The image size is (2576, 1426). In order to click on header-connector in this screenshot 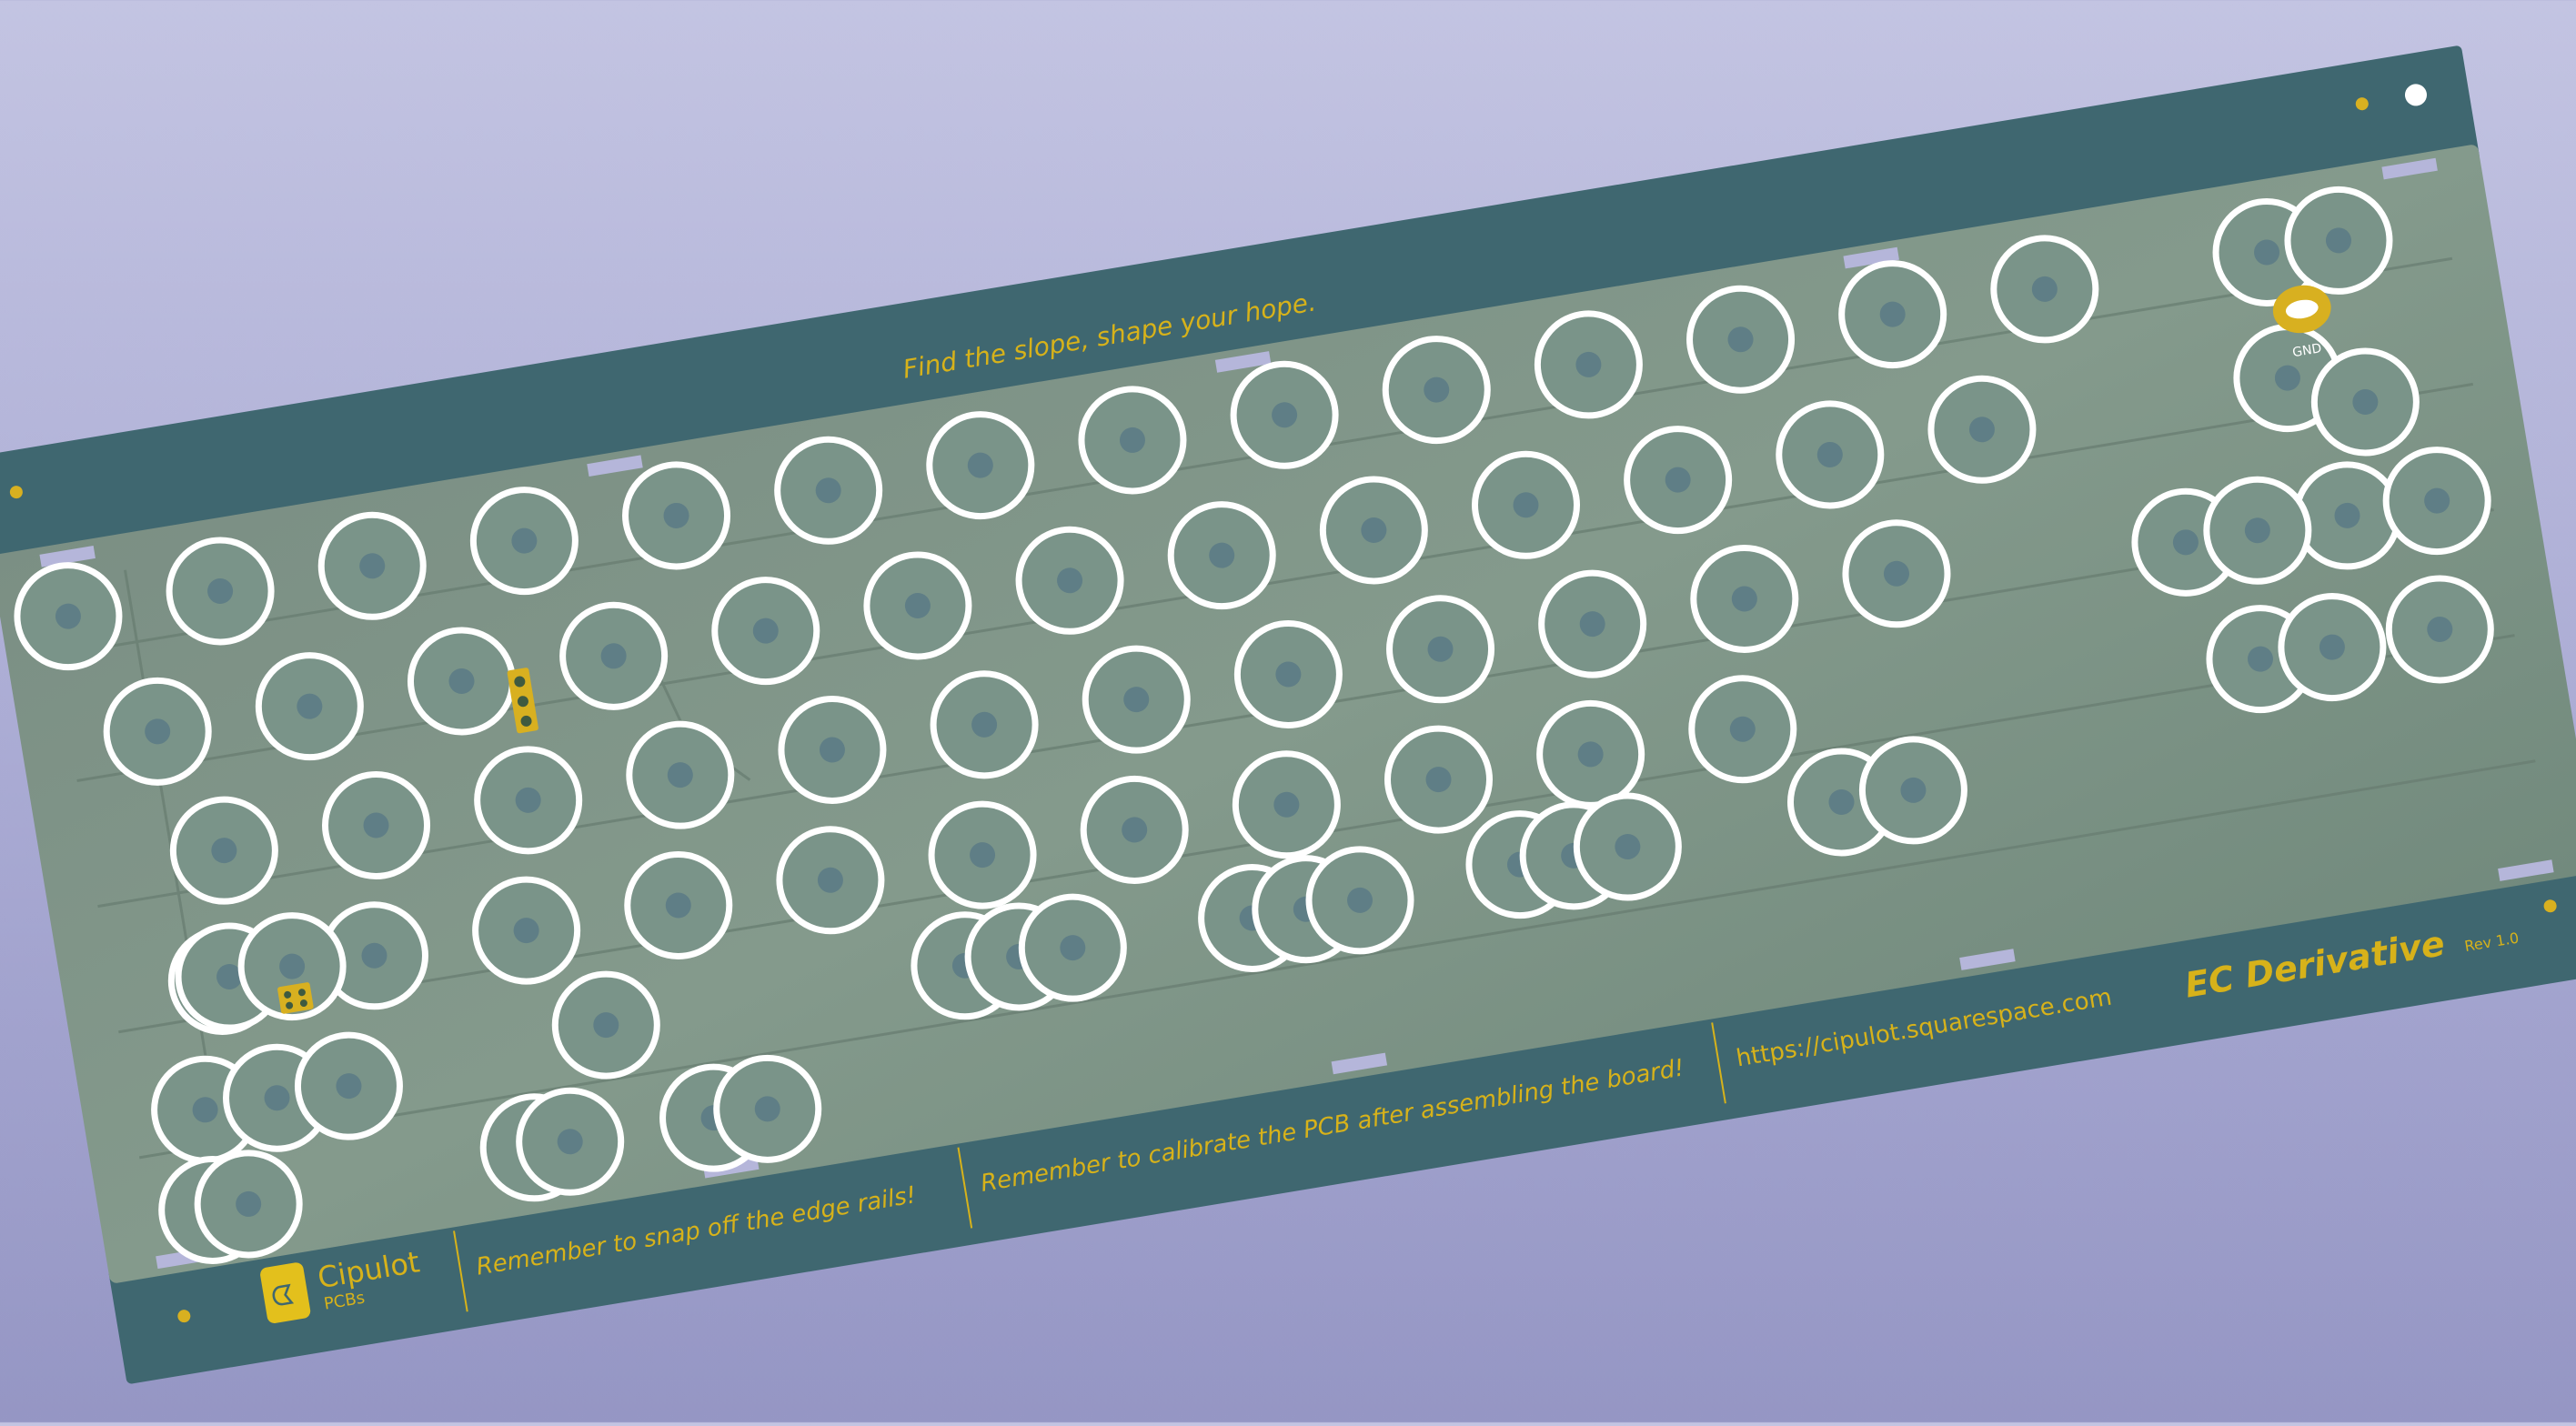, I will do `click(295, 998)`.